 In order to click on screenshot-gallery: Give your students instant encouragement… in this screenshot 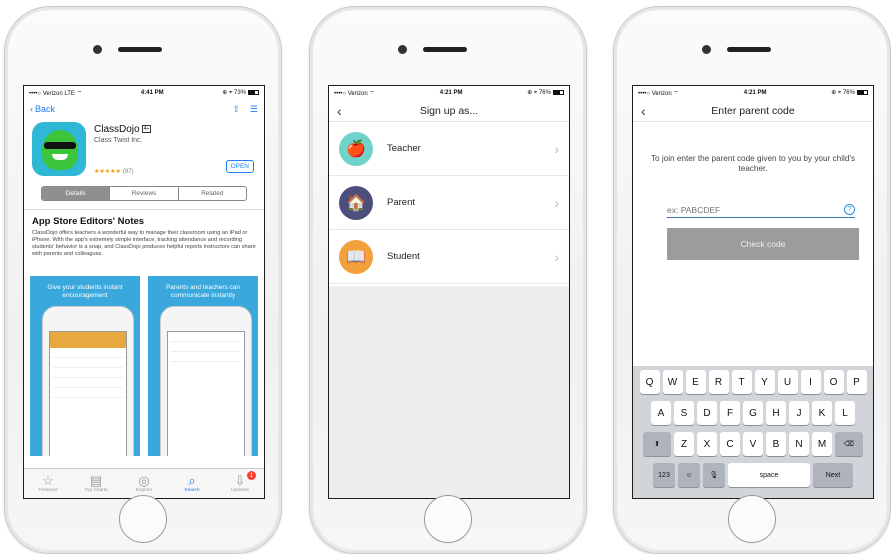, I will do `click(144, 366)`.